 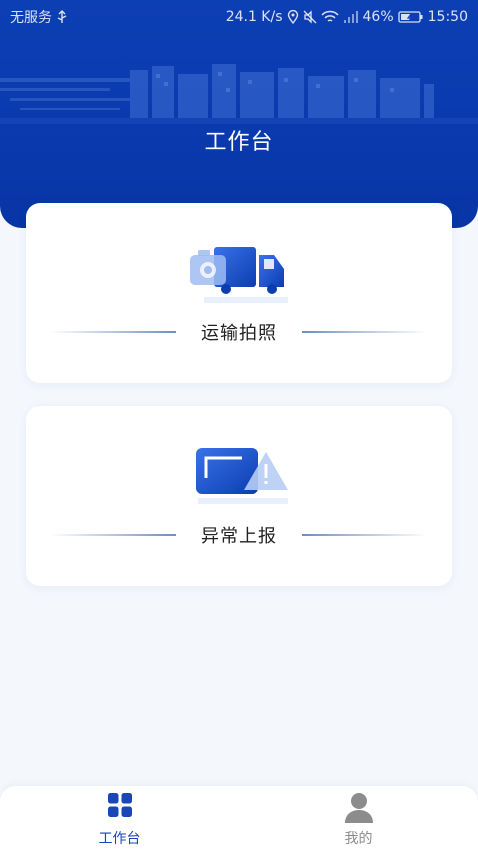 What do you see at coordinates (242, 476) in the screenshot?
I see `warning-card-icon` at bounding box center [242, 476].